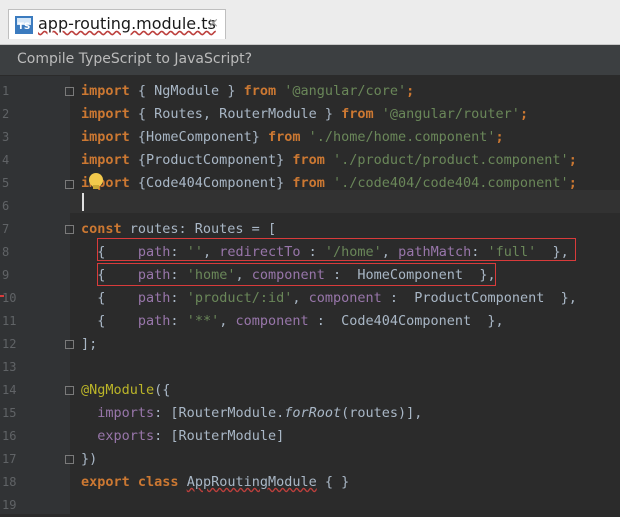  I want to click on line-number: 2, so click(6, 114).